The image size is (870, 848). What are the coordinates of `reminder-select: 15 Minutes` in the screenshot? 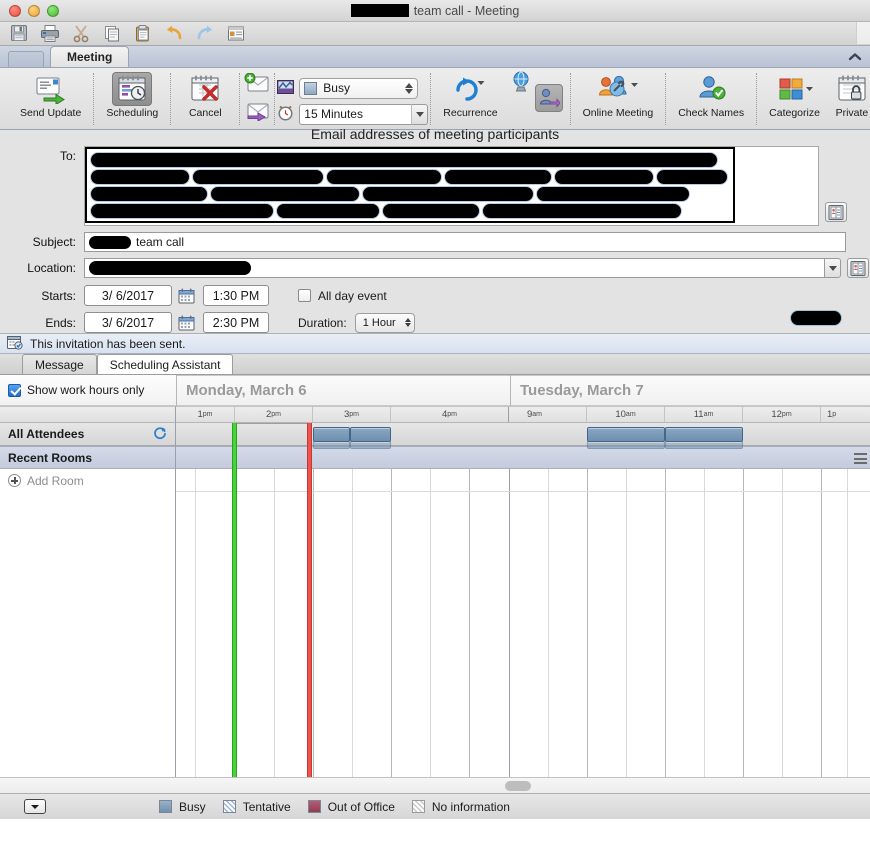 It's located at (364, 114).